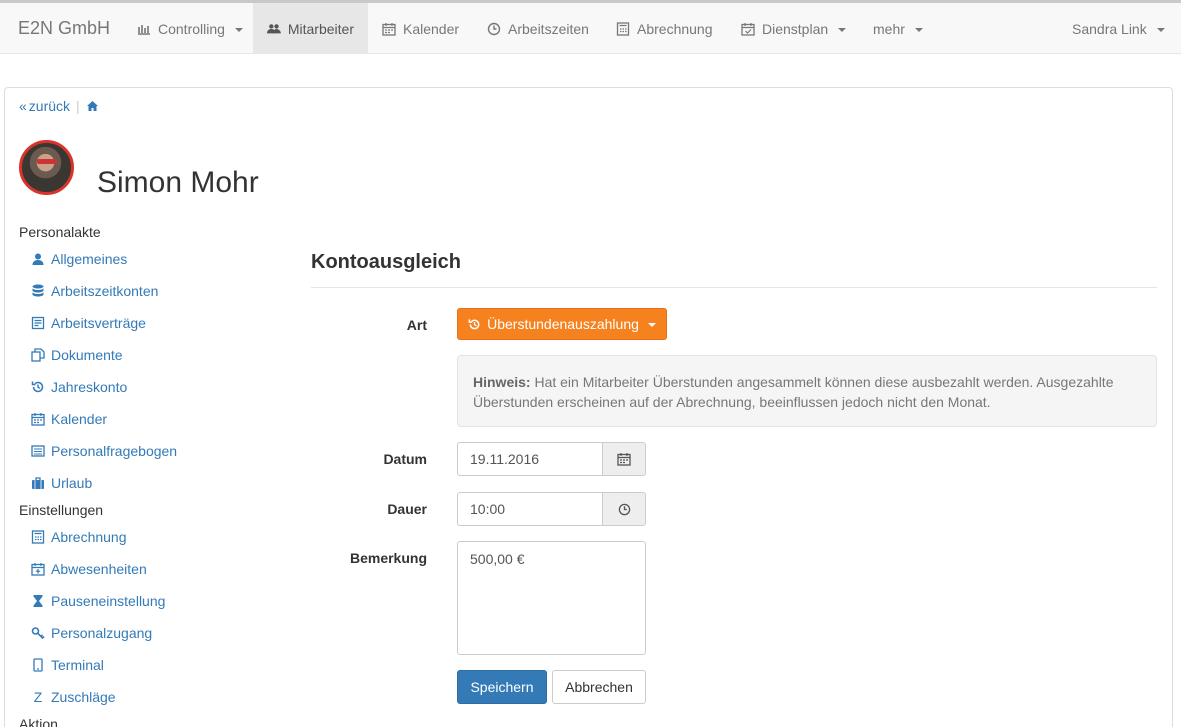 The width and height of the screenshot is (1181, 727). I want to click on dauer-input-group: 10:00, so click(551, 509).